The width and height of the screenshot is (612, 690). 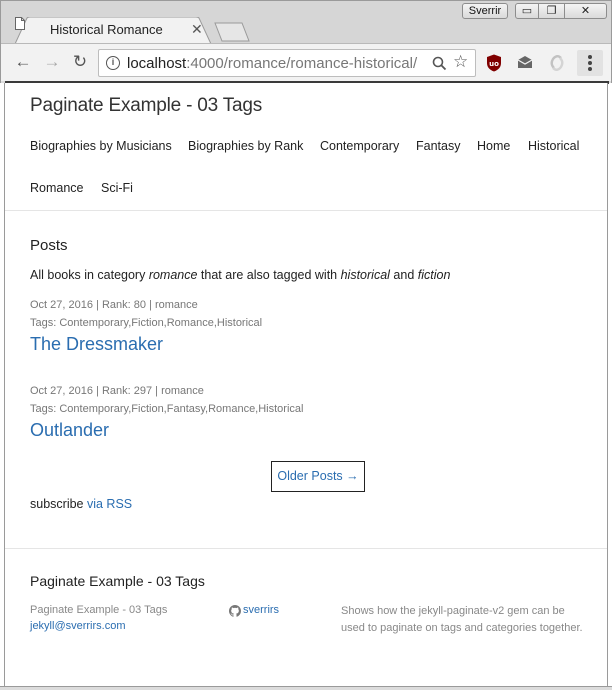 I want to click on post-title-link: Outlander, so click(x=69, y=430).